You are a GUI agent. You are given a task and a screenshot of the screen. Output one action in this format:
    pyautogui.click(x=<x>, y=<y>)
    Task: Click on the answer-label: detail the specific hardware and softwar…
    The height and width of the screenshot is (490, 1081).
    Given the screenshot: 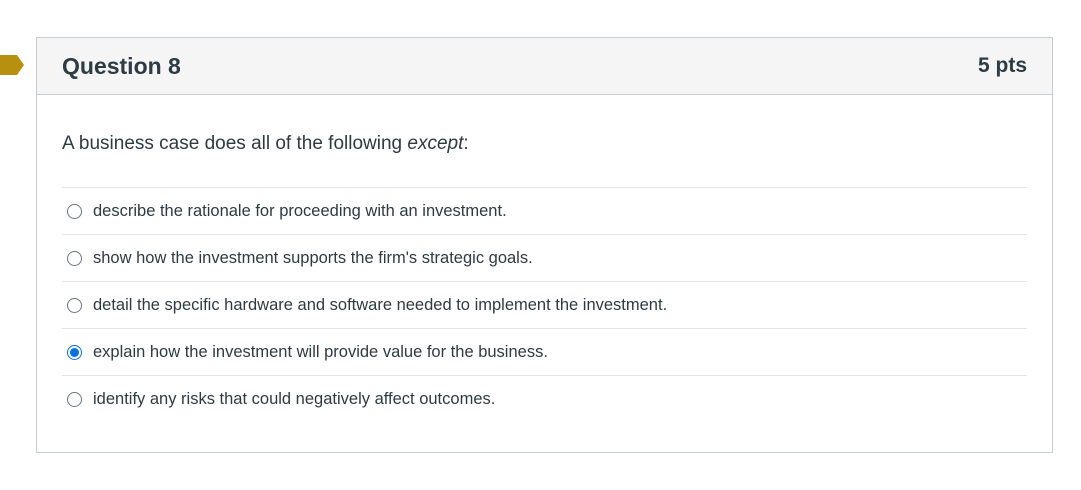 What is the action you would take?
    pyautogui.click(x=380, y=305)
    